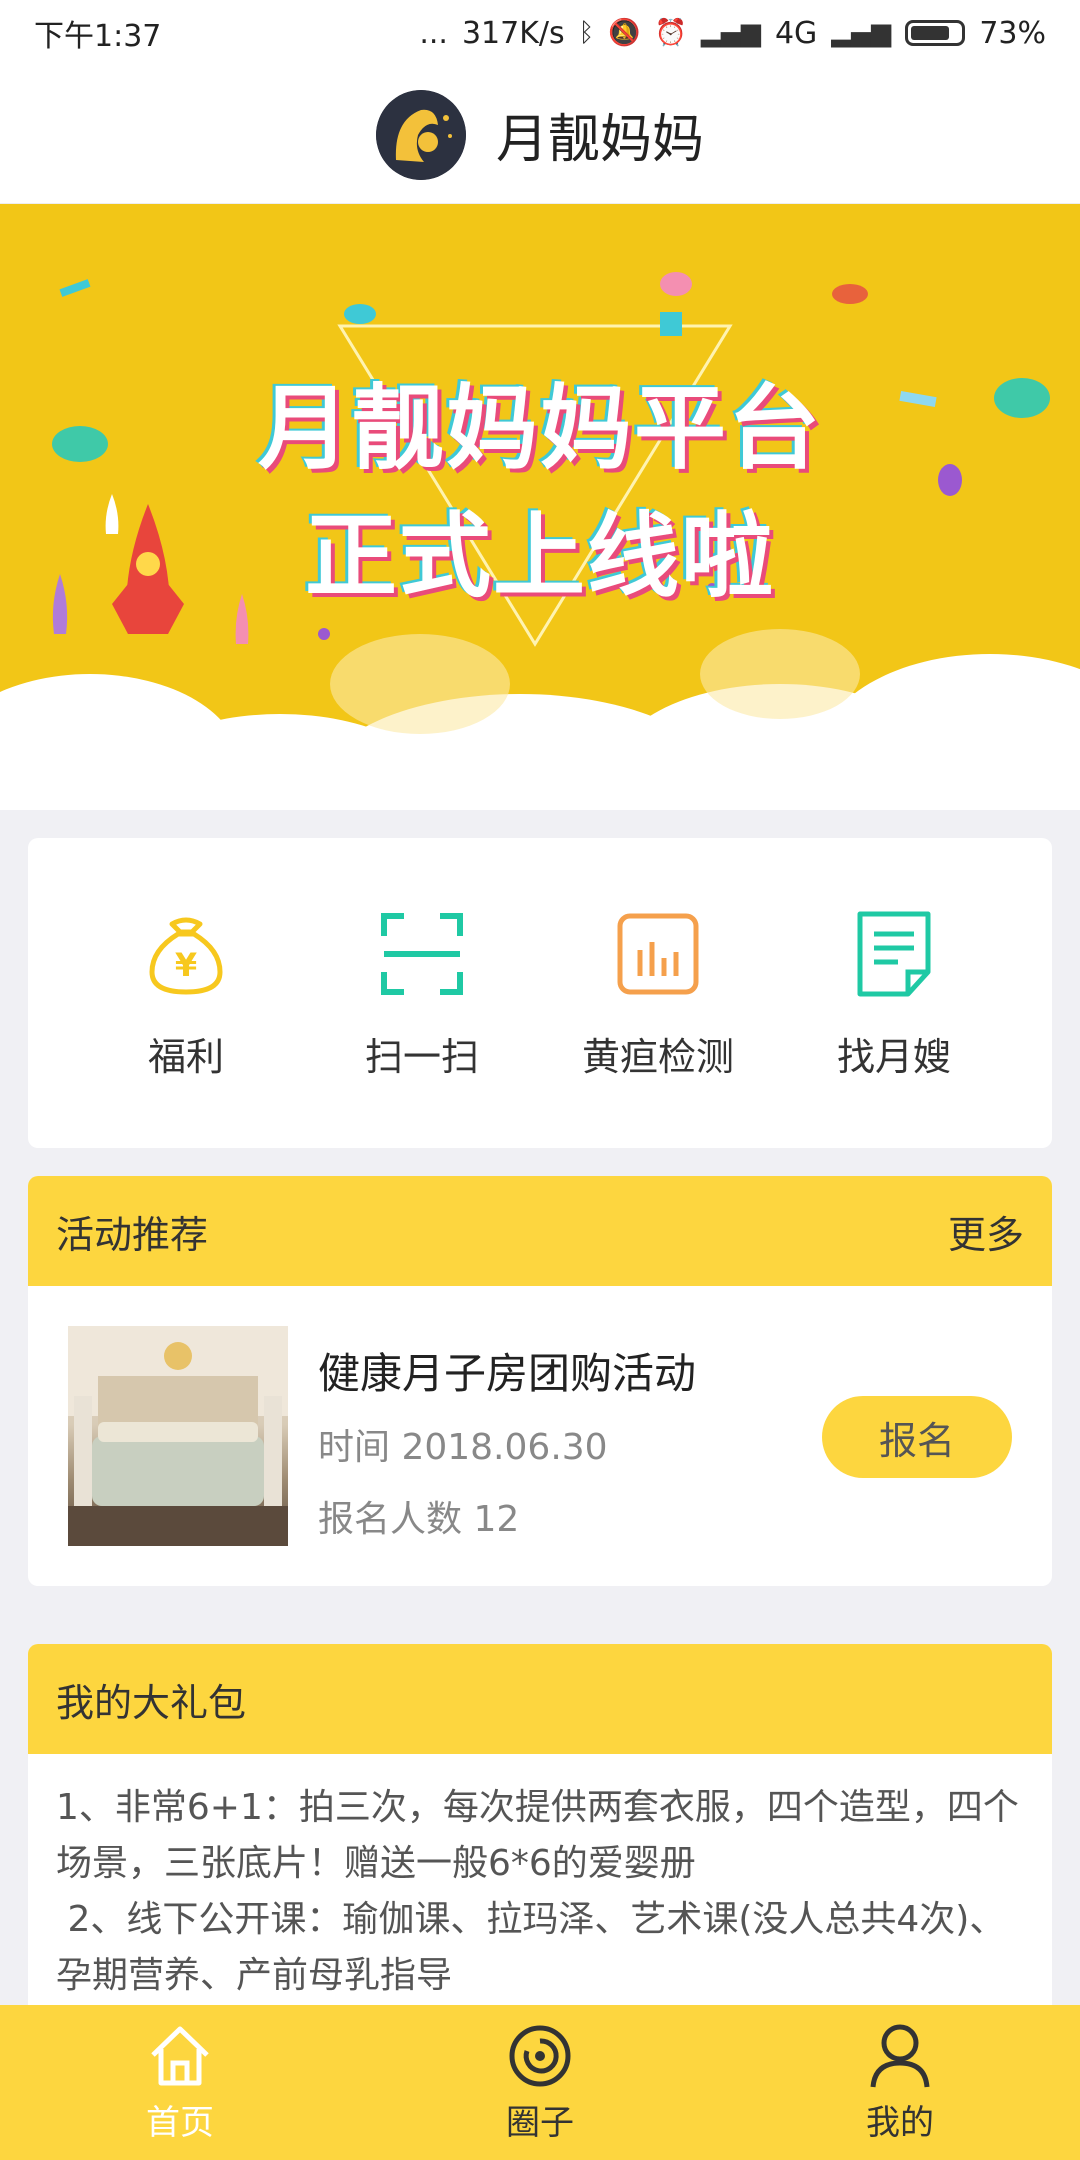  What do you see at coordinates (531, 1947) in the screenshot?
I see `gift-line-2: 2、线下公开课：瑜伽课、拉玛泽、艺术课(没人总共4次)、孕期营养、产前母乳指导` at bounding box center [531, 1947].